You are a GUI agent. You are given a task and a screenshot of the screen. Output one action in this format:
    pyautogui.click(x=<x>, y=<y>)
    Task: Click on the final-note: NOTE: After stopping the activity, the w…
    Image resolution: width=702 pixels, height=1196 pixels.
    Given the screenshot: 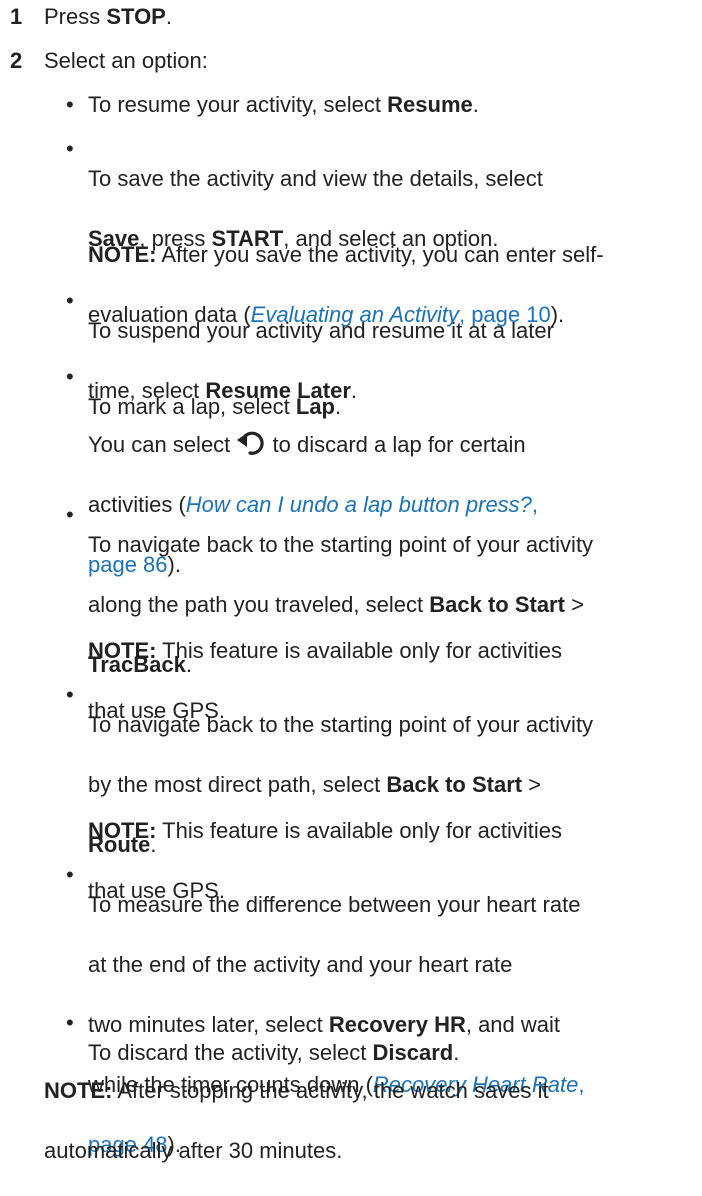 What is the action you would take?
    pyautogui.click(x=296, y=1120)
    